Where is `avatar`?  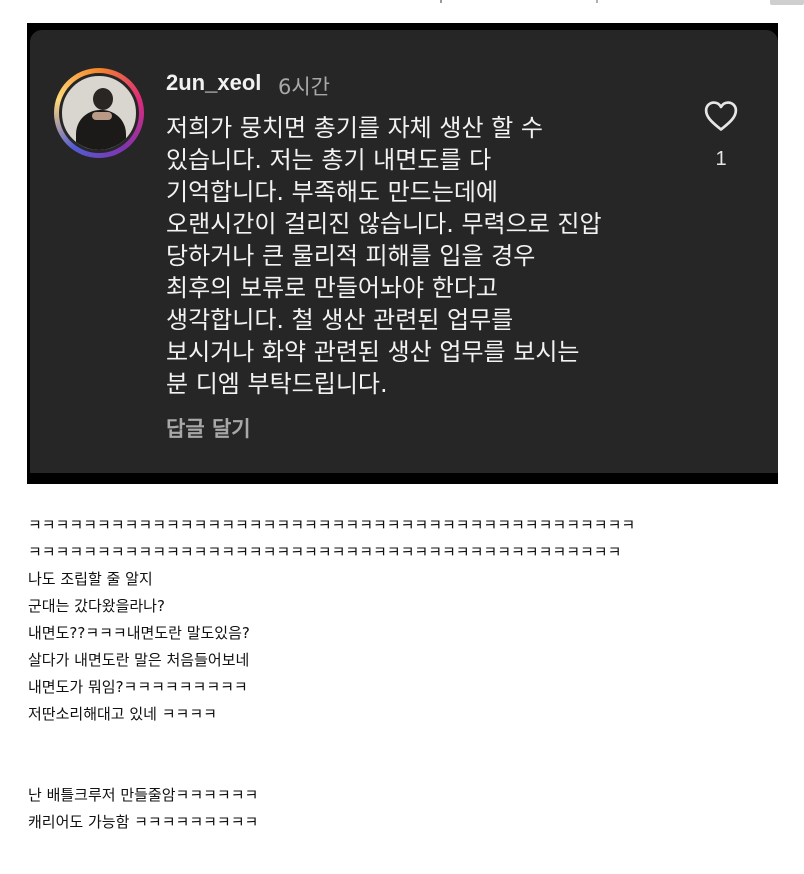 avatar is located at coordinates (99, 113).